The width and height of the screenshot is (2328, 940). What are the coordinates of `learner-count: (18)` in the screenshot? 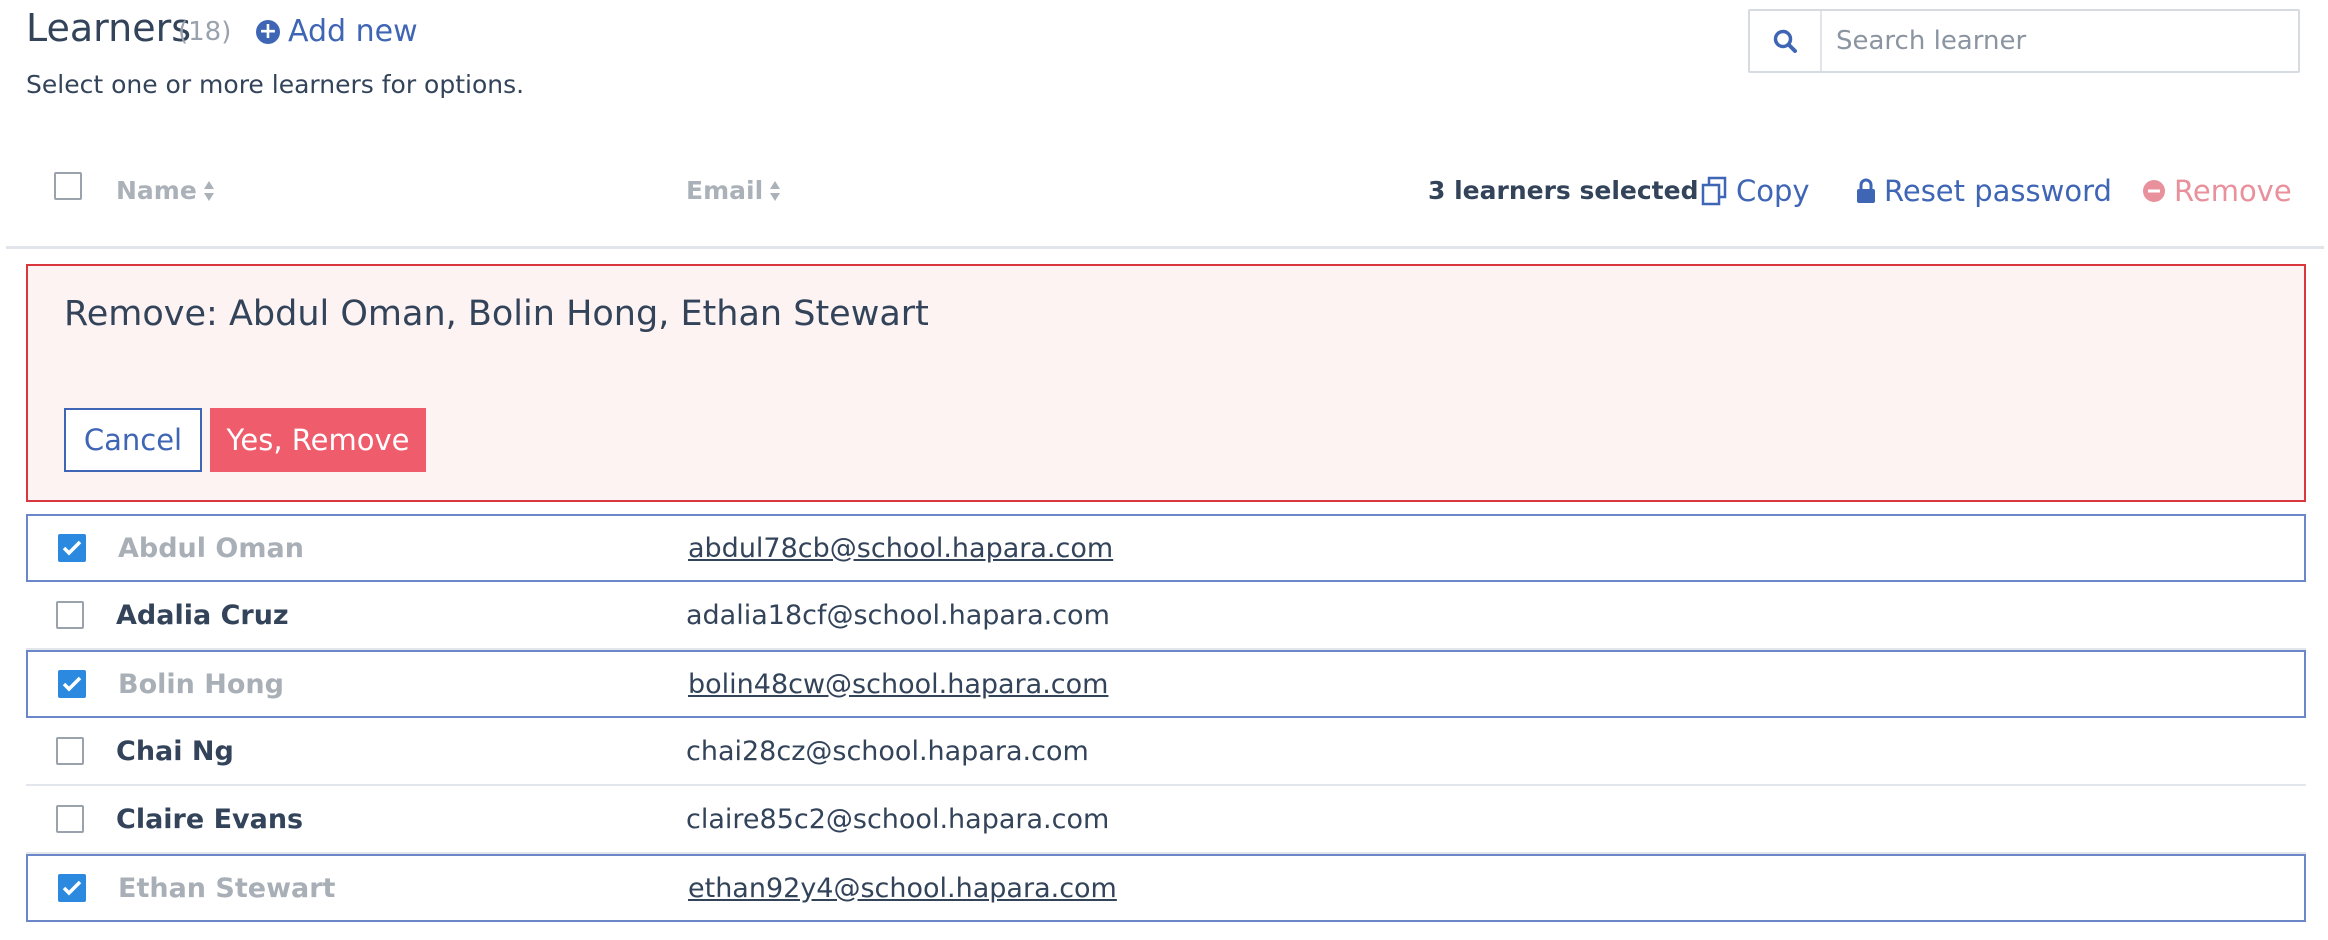 It's located at (205, 32).